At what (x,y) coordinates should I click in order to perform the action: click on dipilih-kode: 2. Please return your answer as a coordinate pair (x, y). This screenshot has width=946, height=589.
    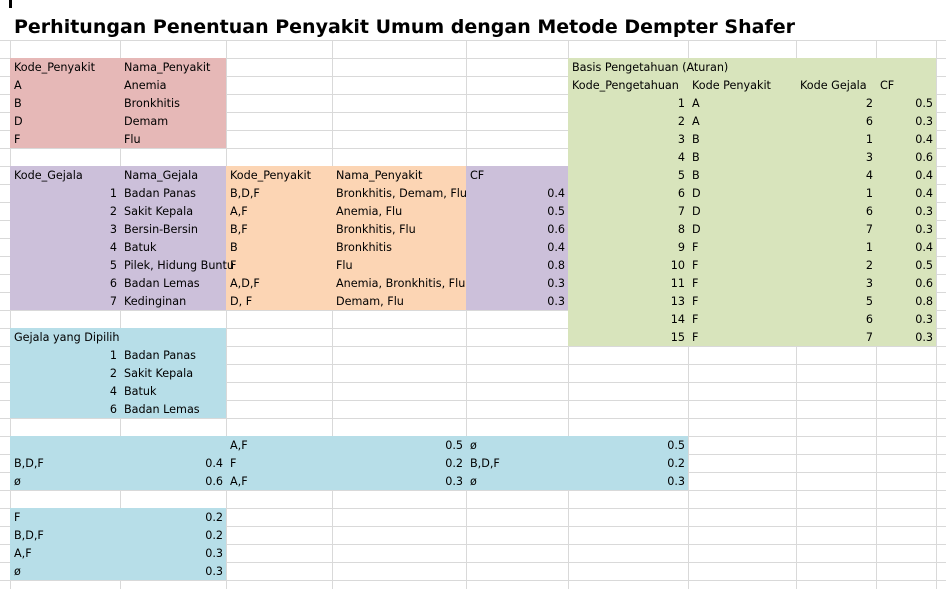
    Looking at the image, I should click on (65, 374).